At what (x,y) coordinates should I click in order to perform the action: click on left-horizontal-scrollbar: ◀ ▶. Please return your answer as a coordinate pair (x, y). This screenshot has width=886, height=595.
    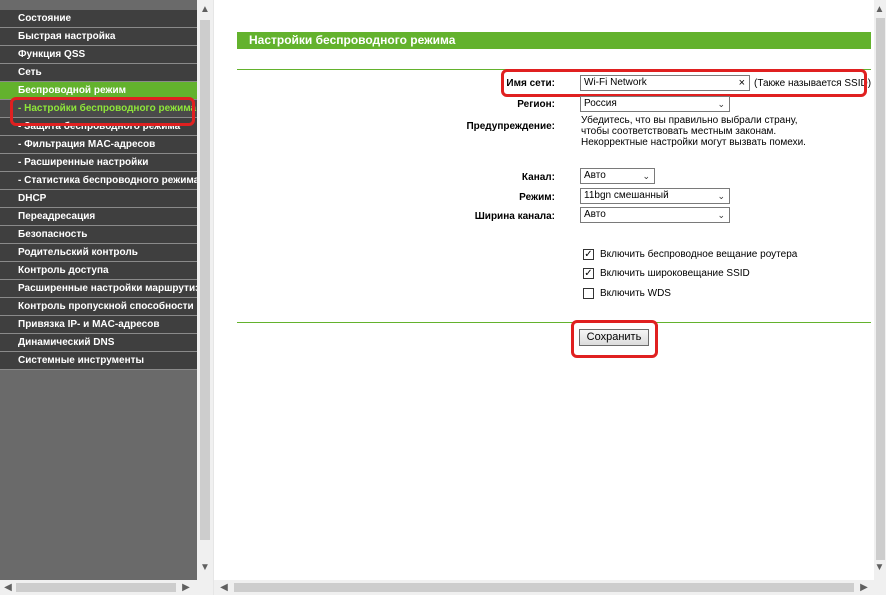
    Looking at the image, I should click on (106, 587).